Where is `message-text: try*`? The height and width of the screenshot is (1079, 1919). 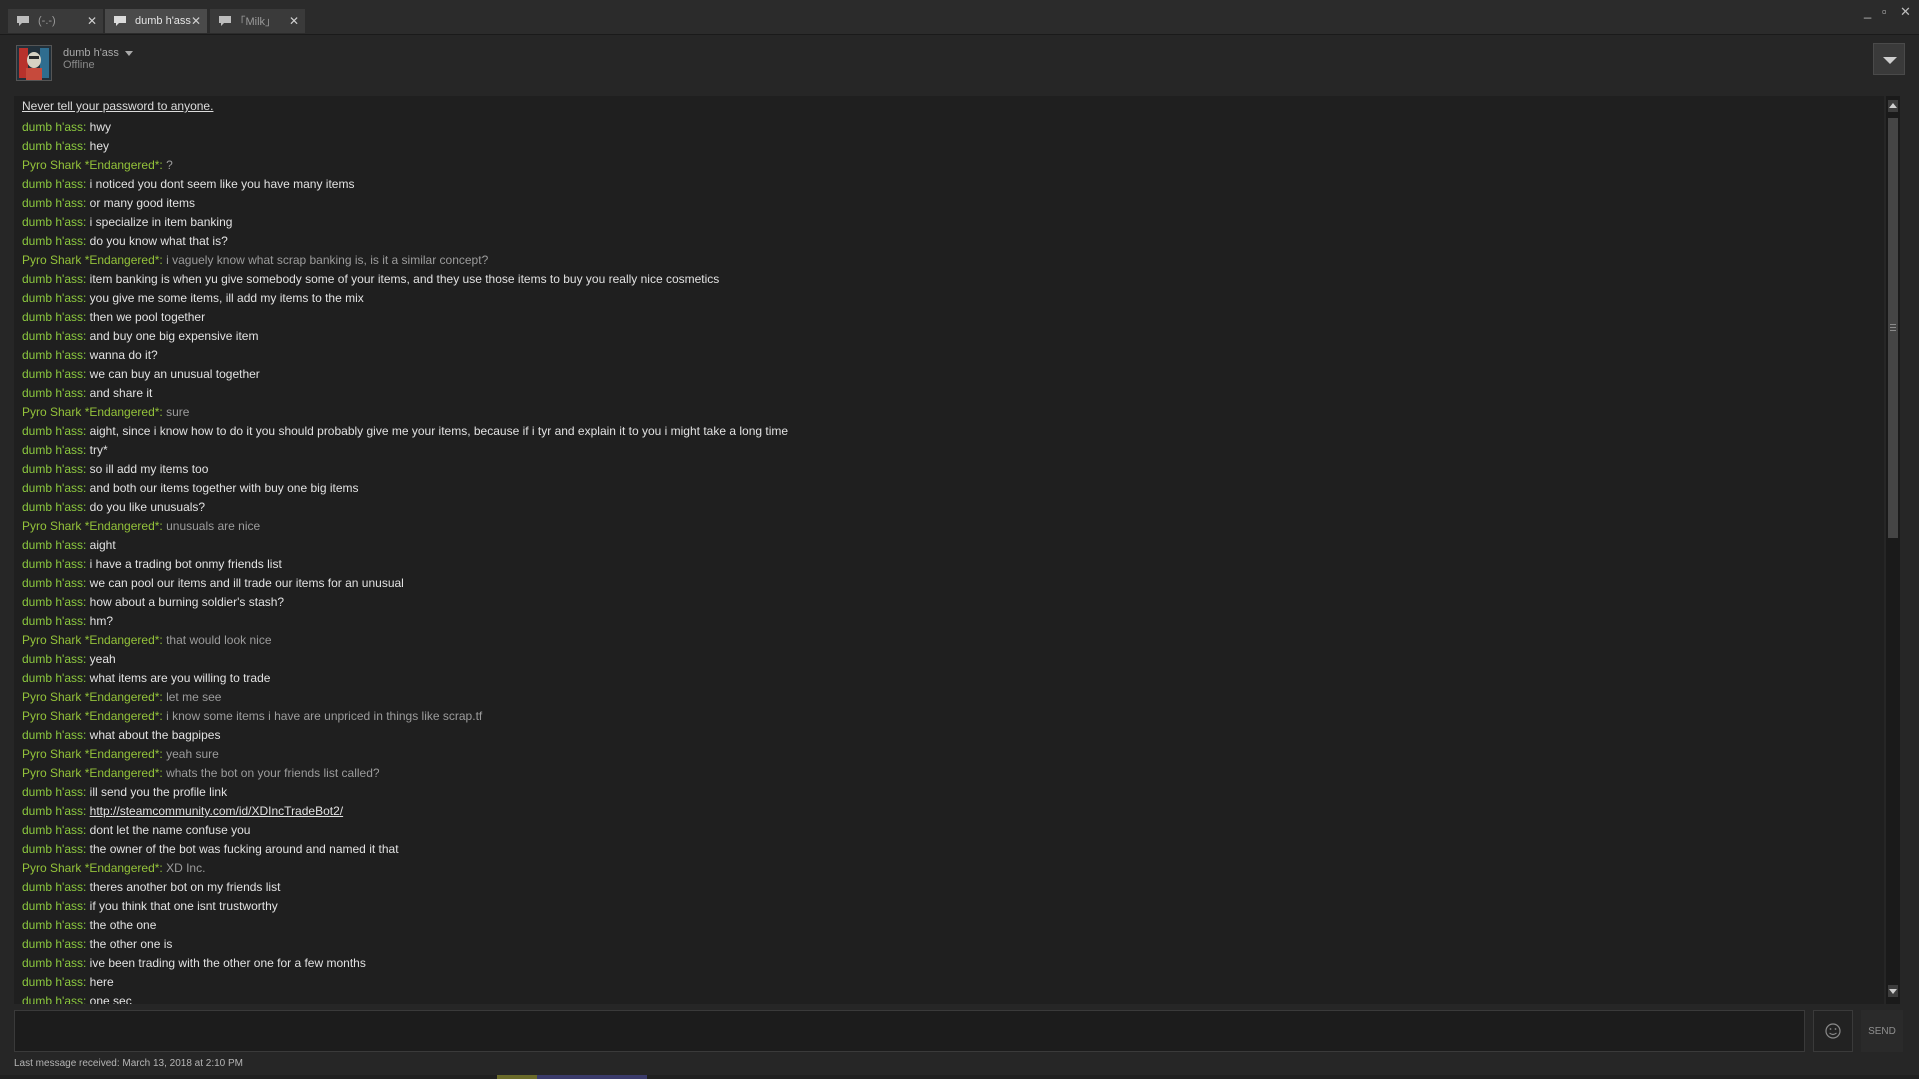
message-text: try* is located at coordinates (98, 450).